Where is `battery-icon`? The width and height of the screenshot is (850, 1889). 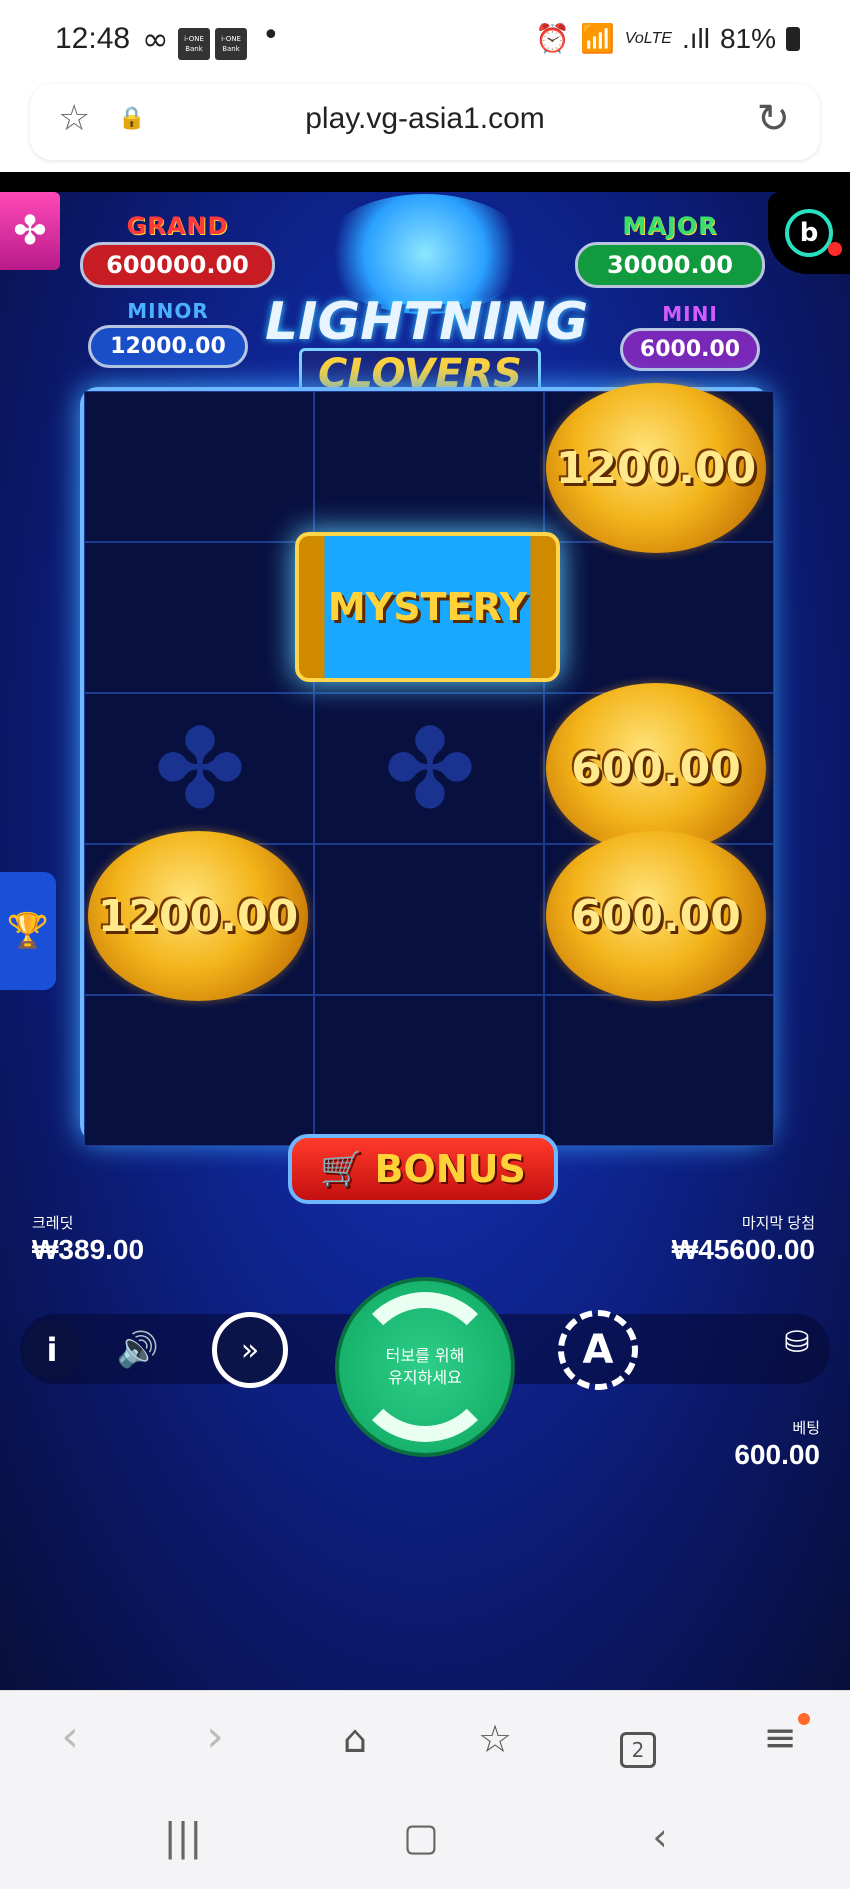 battery-icon is located at coordinates (793, 38).